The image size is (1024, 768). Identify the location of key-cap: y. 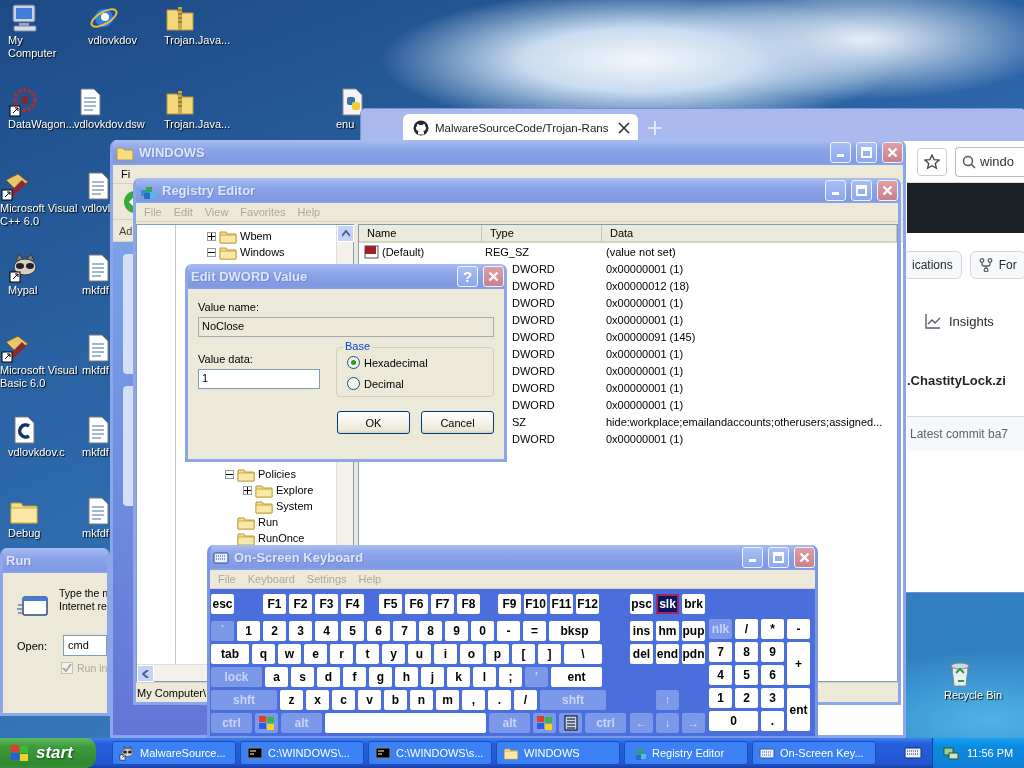
(393, 654).